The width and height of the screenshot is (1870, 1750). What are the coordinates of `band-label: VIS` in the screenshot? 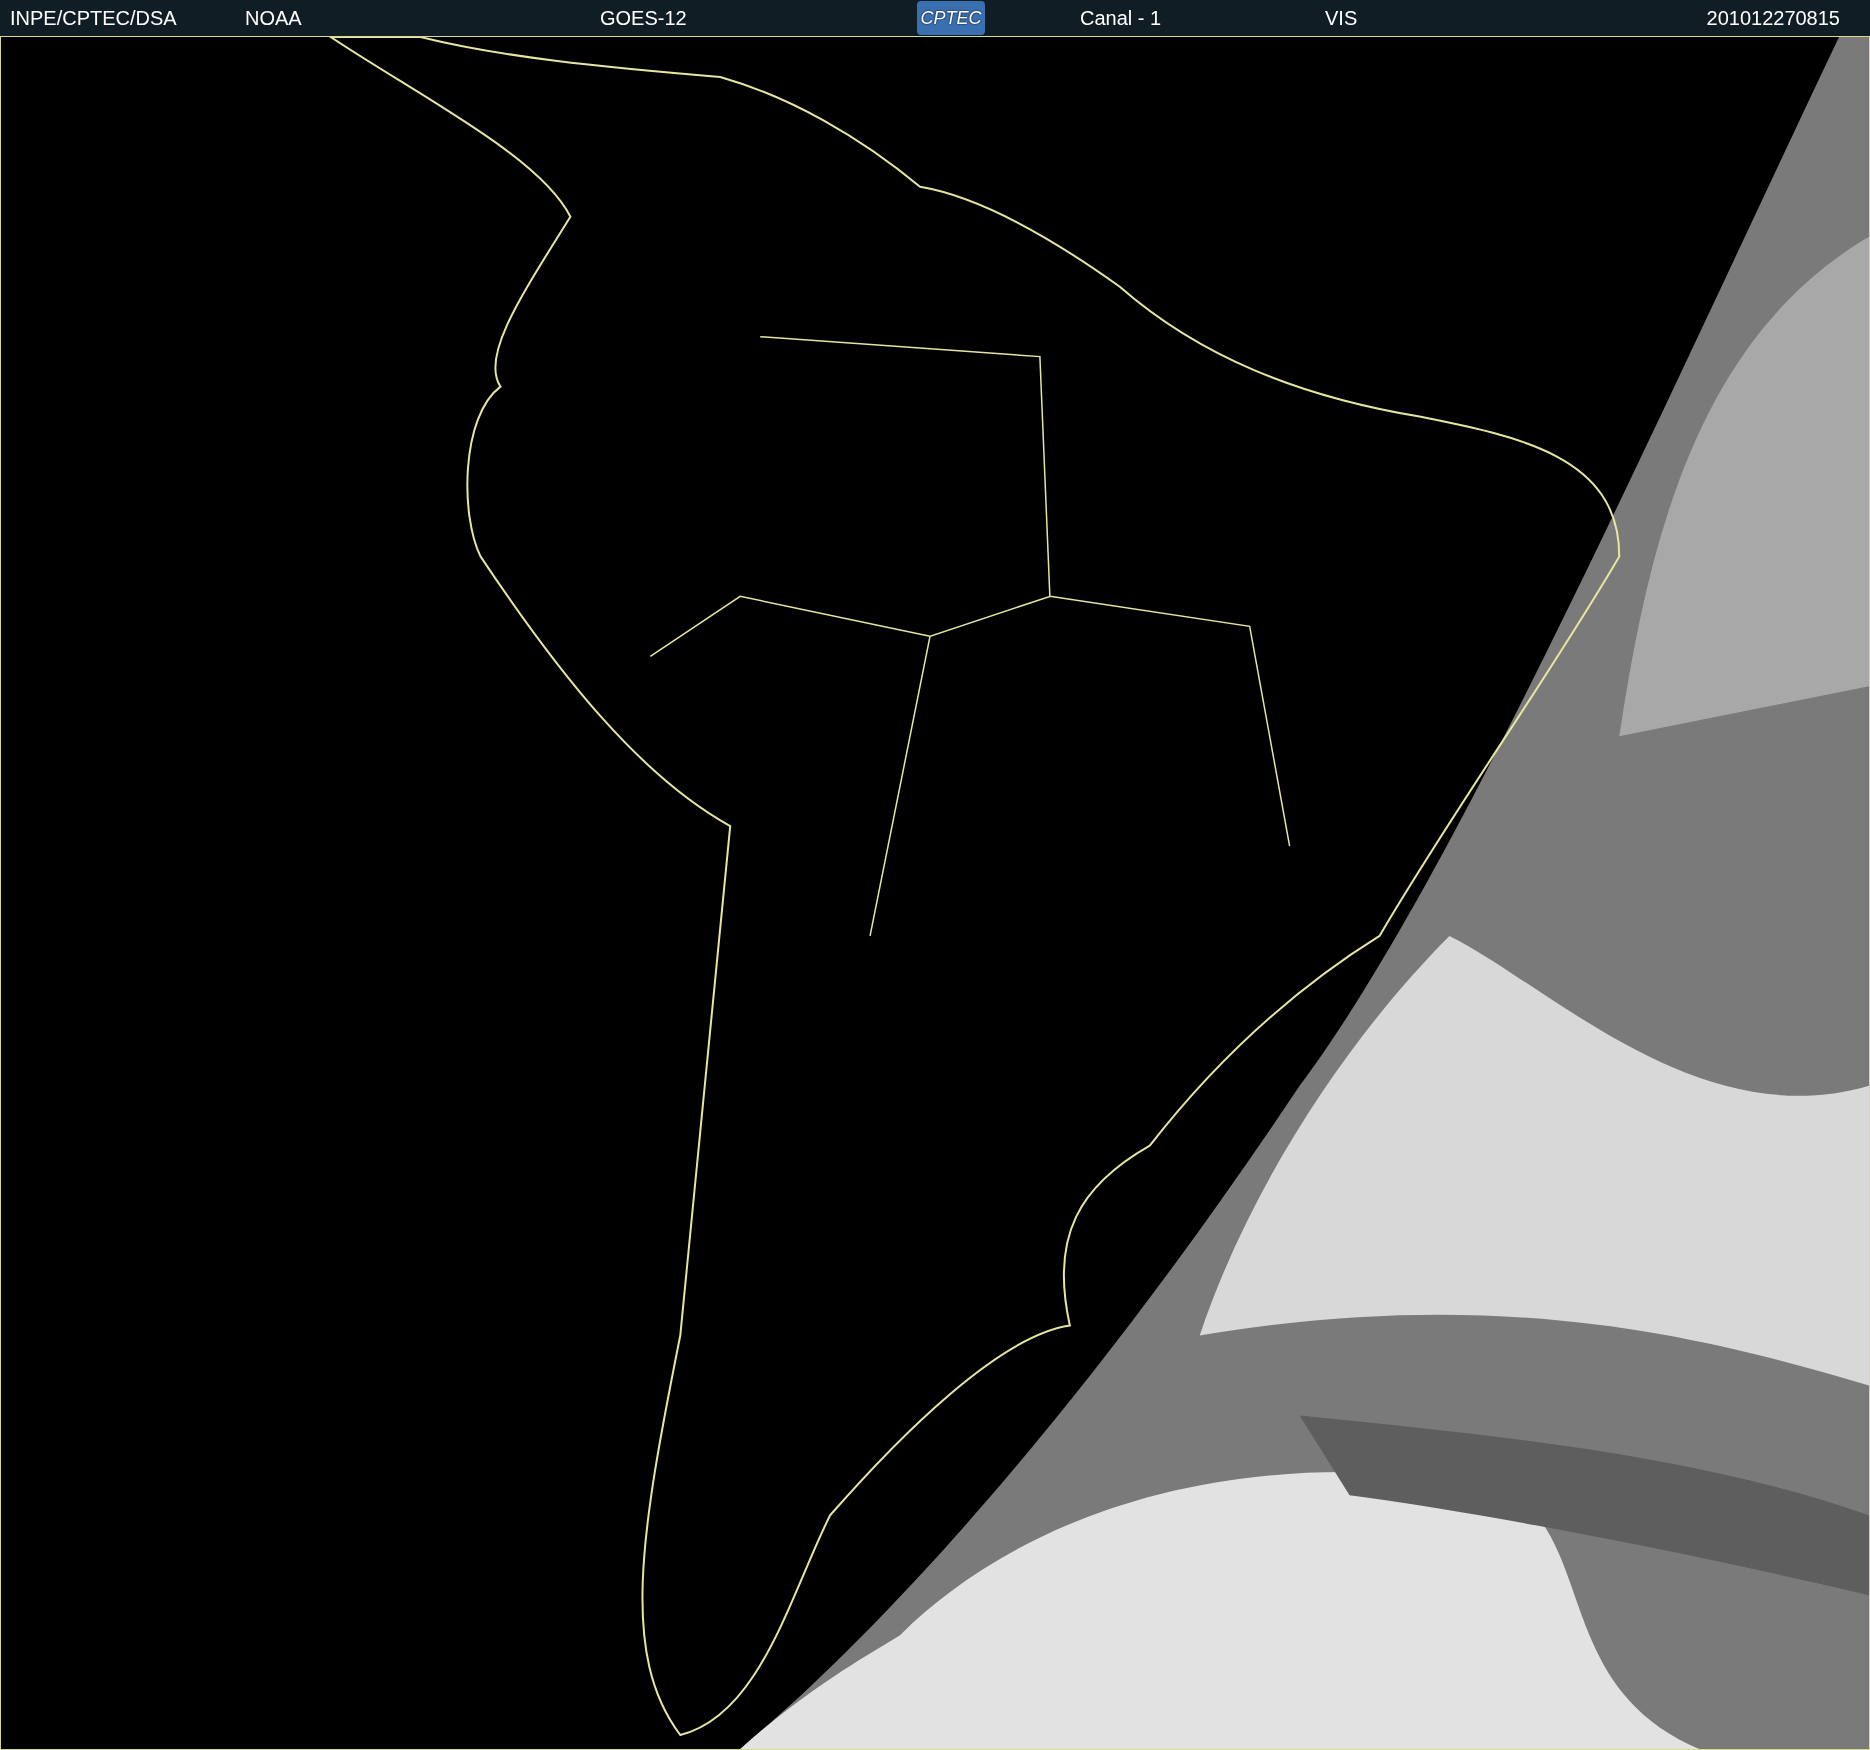 It's located at (1342, 18).